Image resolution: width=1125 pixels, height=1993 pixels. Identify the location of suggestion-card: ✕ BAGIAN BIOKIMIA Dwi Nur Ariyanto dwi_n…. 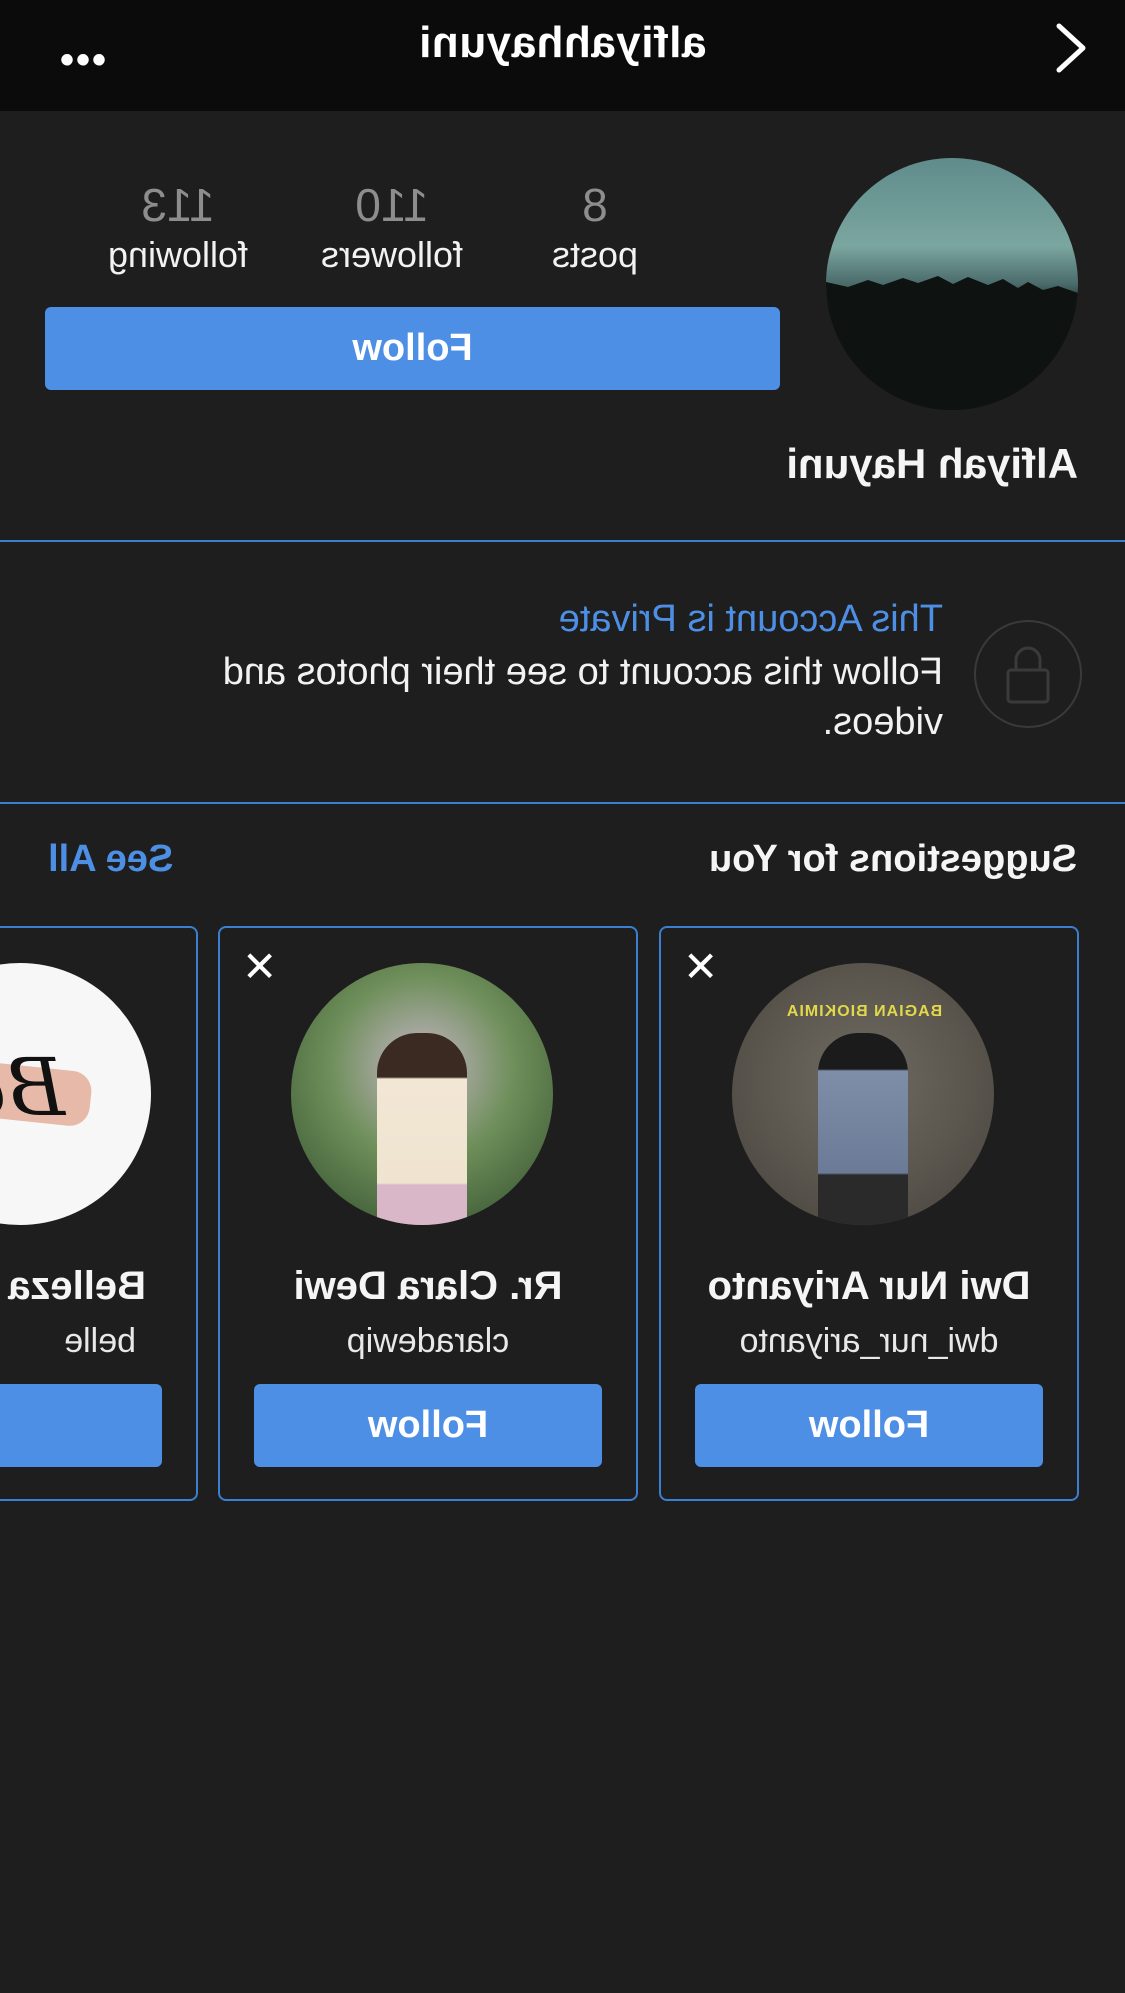
(869, 1213).